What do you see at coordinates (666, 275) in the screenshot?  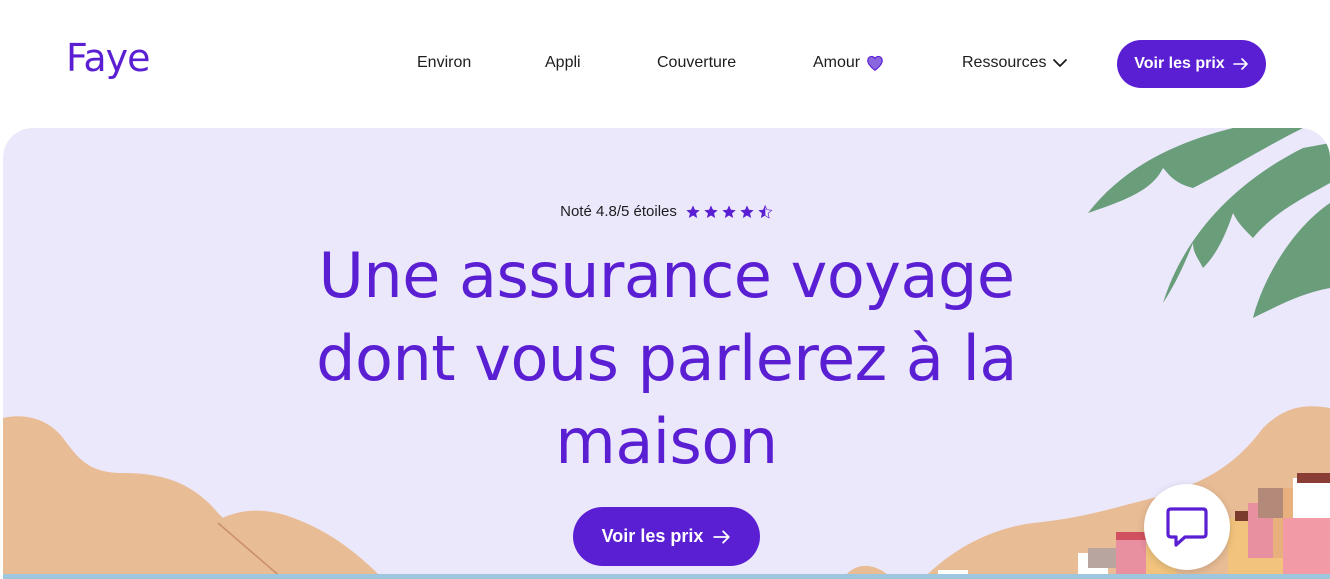 I see `headline-line: Une assurance voyage` at bounding box center [666, 275].